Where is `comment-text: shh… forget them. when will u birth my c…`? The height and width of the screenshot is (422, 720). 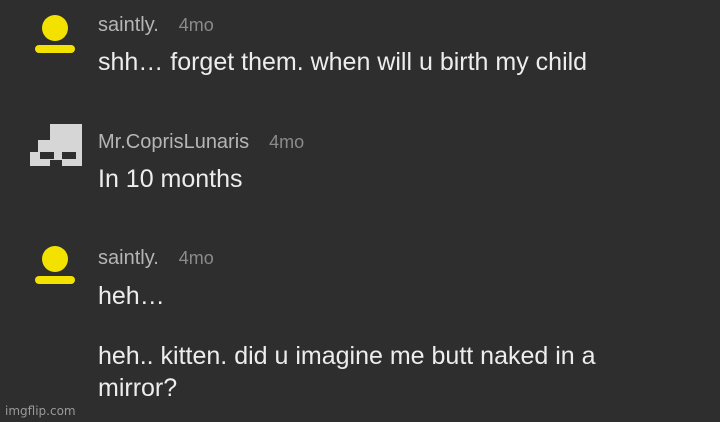
comment-text: shh… forget them. when will u birth my c… is located at coordinates (343, 62).